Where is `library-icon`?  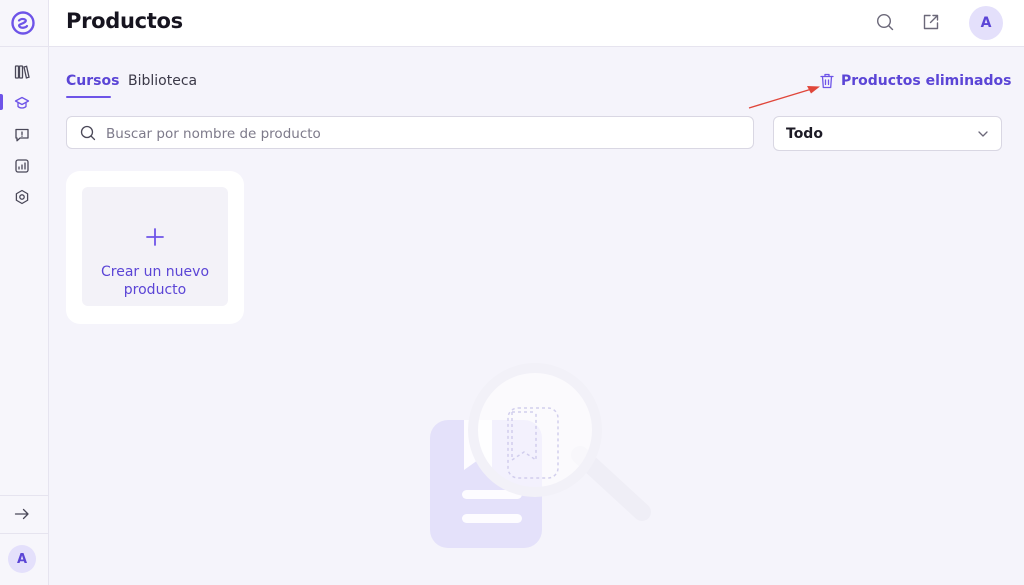 library-icon is located at coordinates (22, 72).